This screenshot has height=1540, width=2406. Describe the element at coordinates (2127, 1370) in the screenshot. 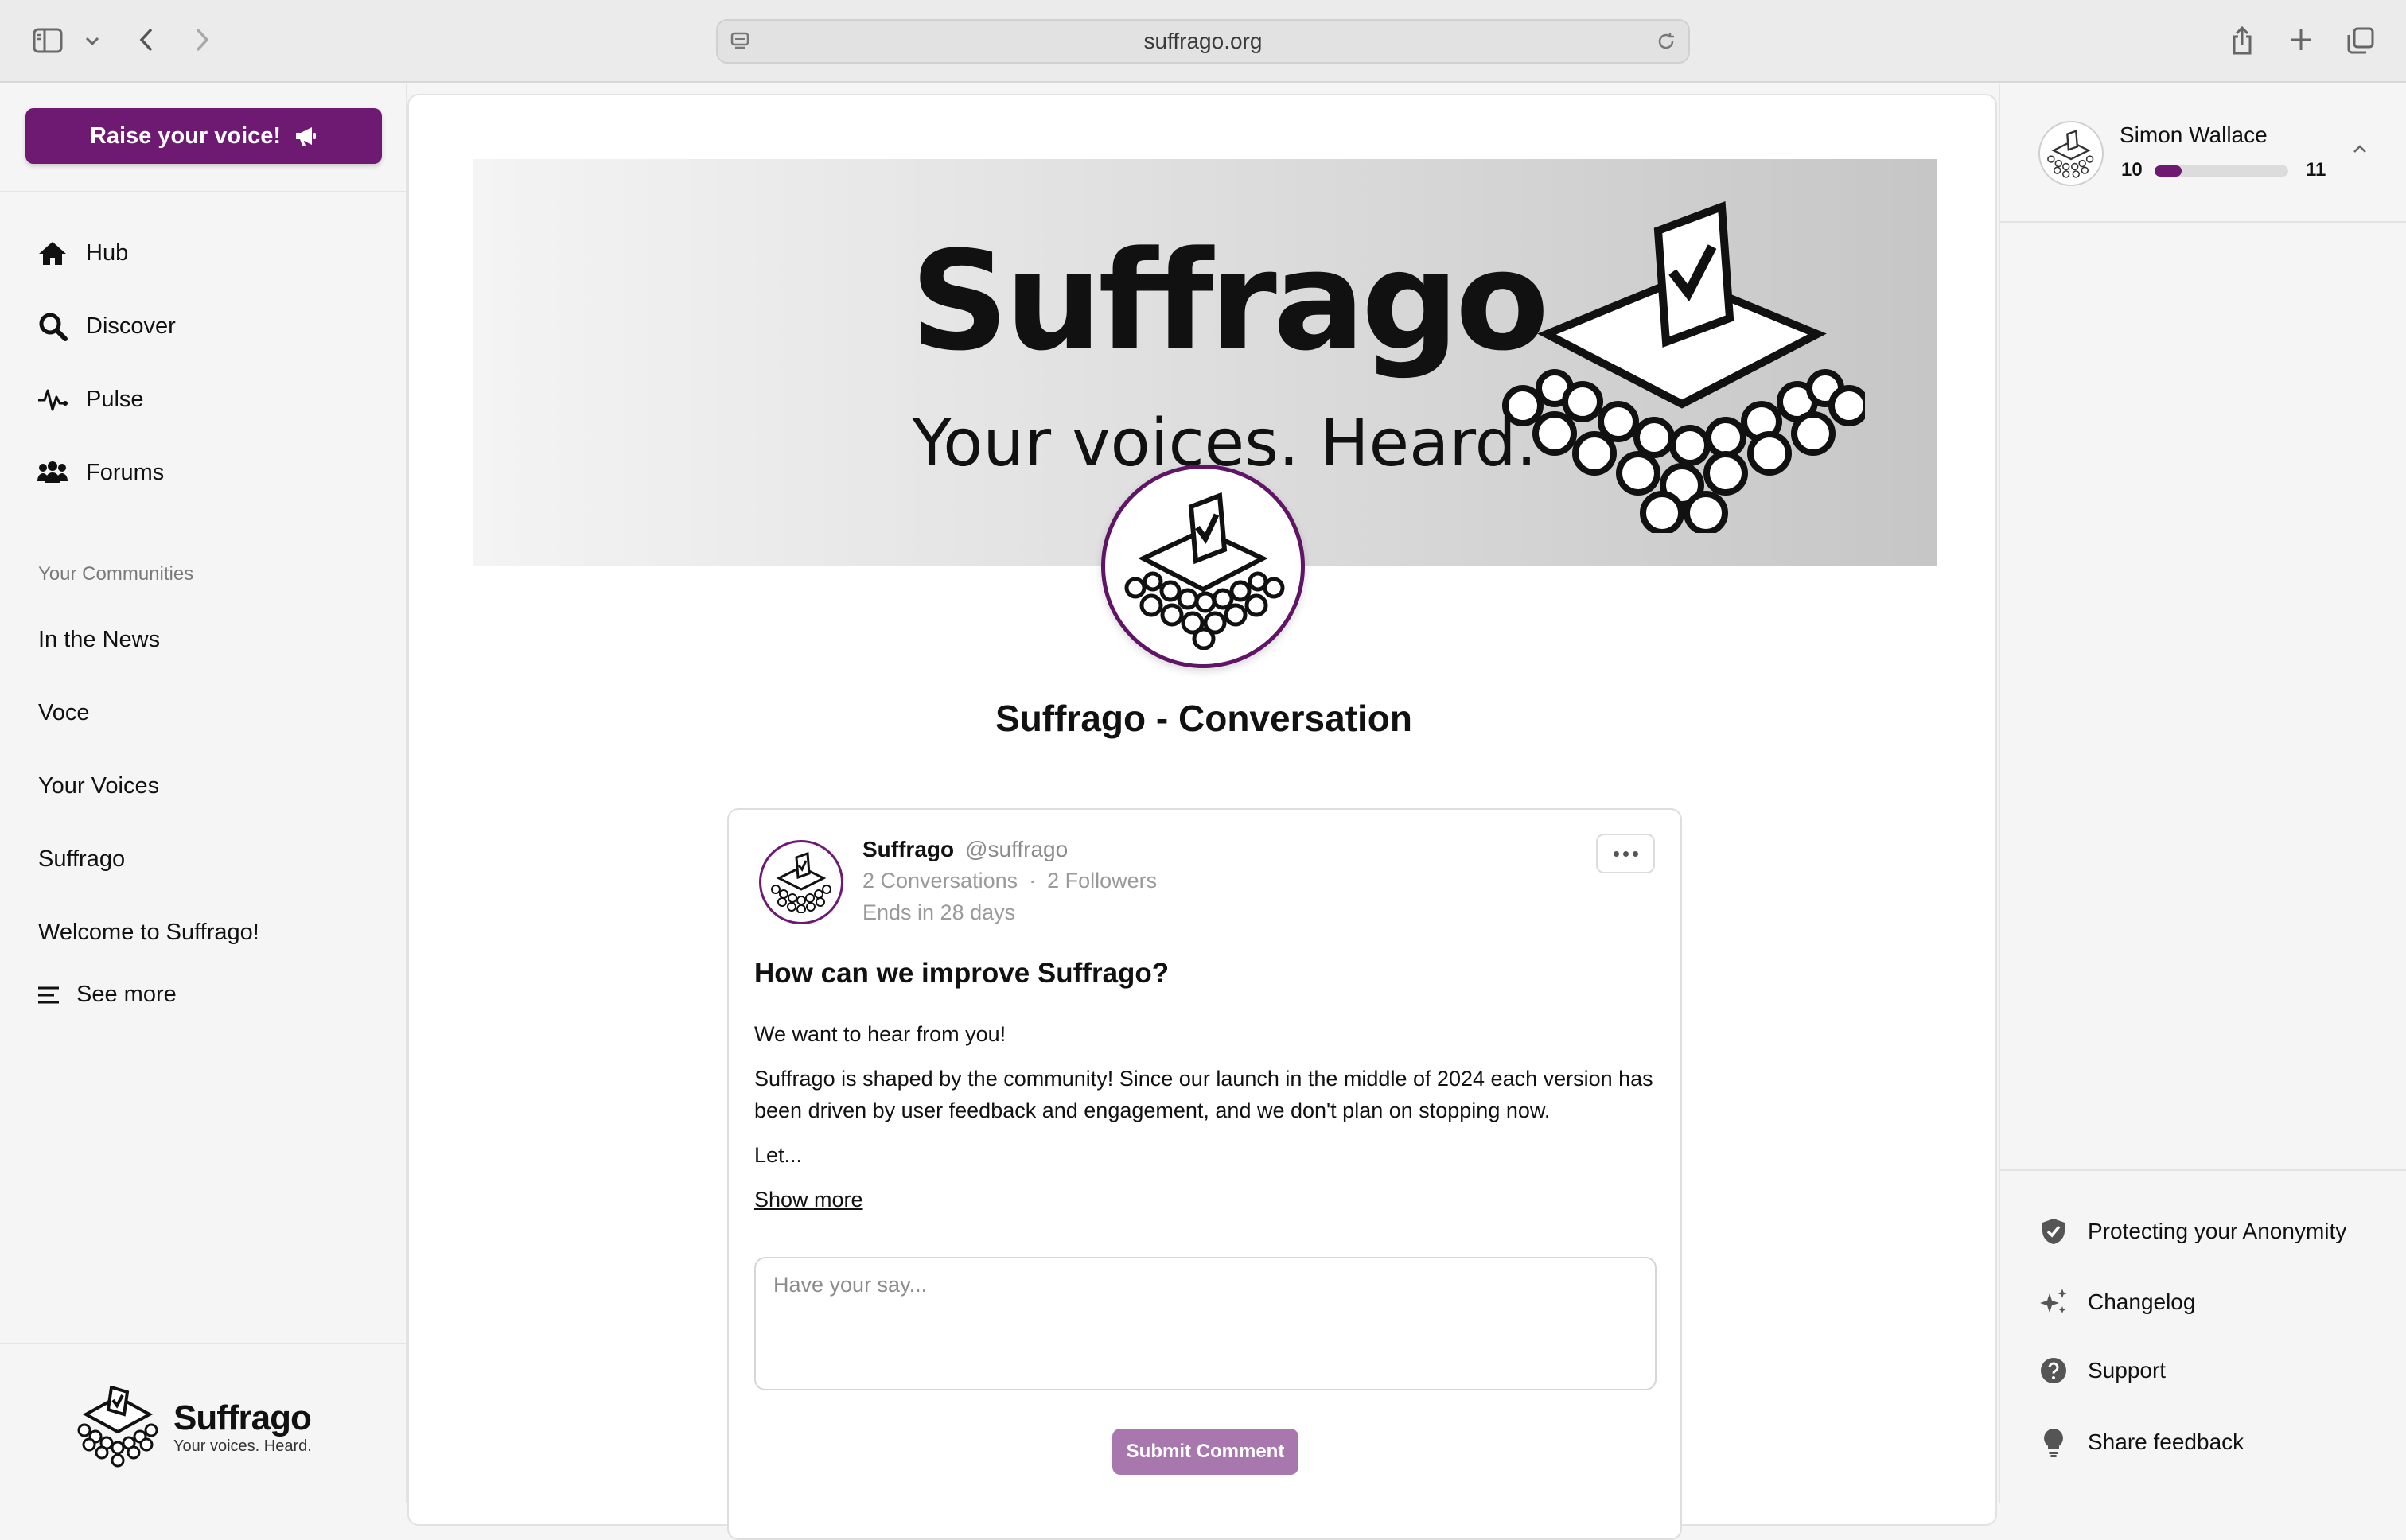

I see `link-label: Support` at that location.